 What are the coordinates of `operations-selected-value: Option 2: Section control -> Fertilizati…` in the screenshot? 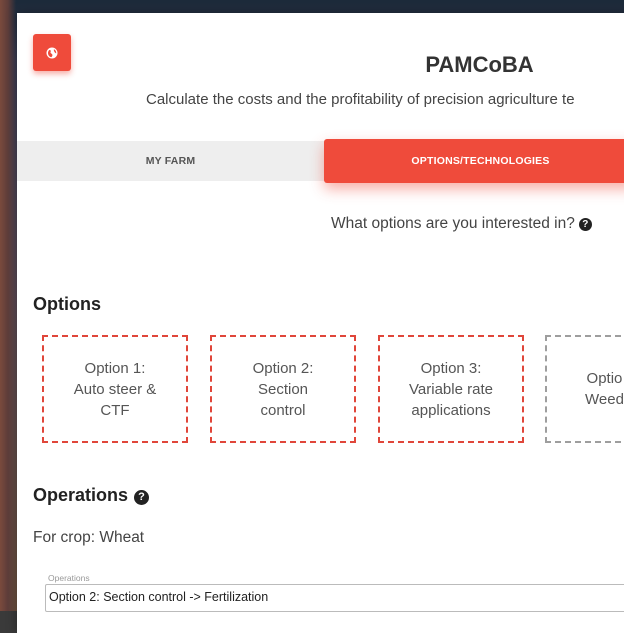 It's located at (159, 597).